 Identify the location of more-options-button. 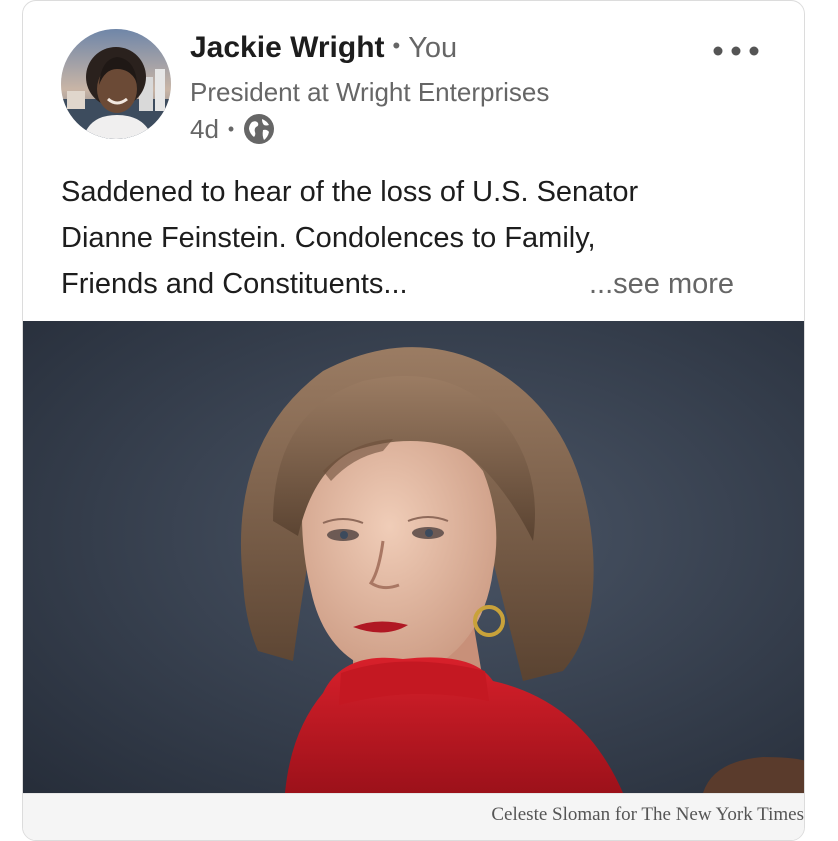
(736, 51).